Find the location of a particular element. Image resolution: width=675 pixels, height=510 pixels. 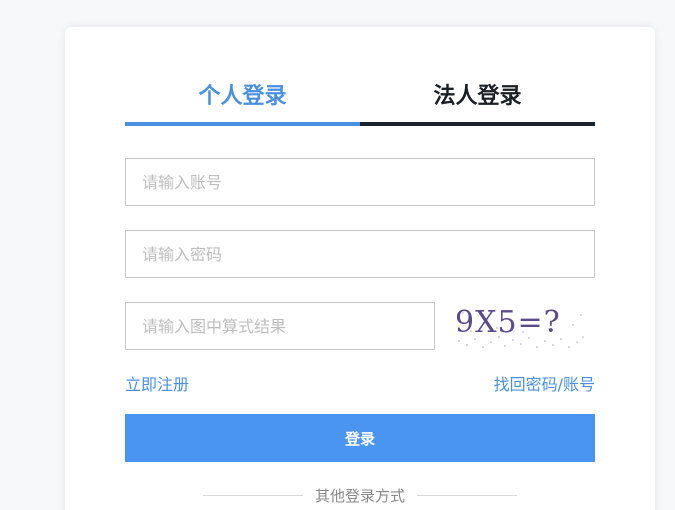

password-field is located at coordinates (360, 254).